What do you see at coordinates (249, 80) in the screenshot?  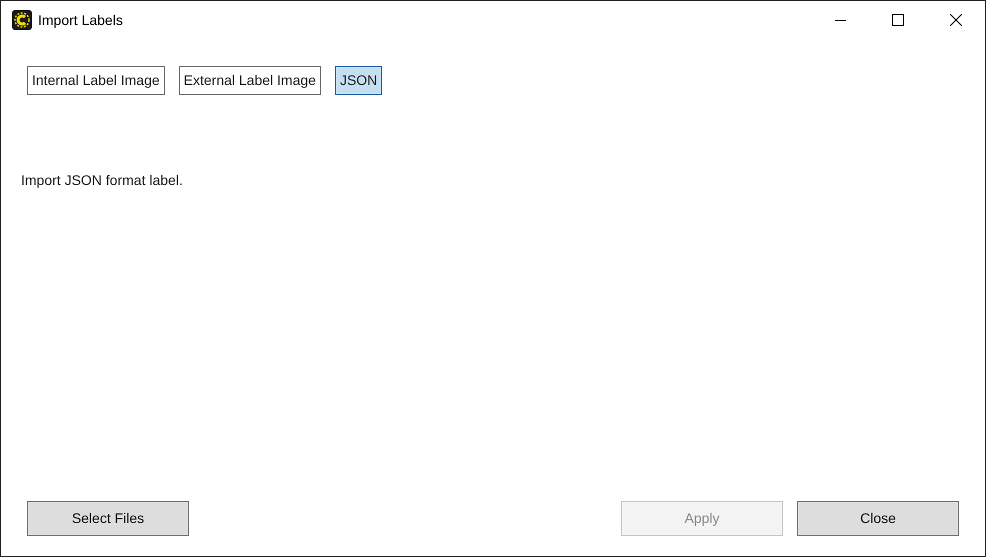 I see `tab: External Label Image` at bounding box center [249, 80].